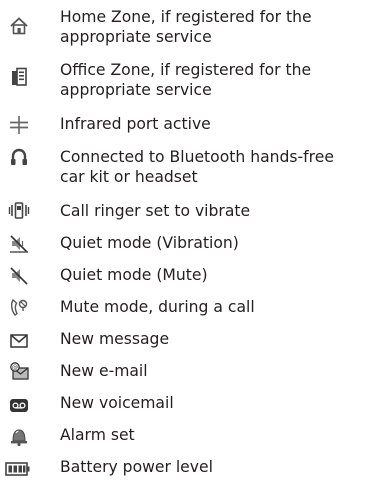  What do you see at coordinates (19, 244) in the screenshot?
I see `quiet-vibration-icon` at bounding box center [19, 244].